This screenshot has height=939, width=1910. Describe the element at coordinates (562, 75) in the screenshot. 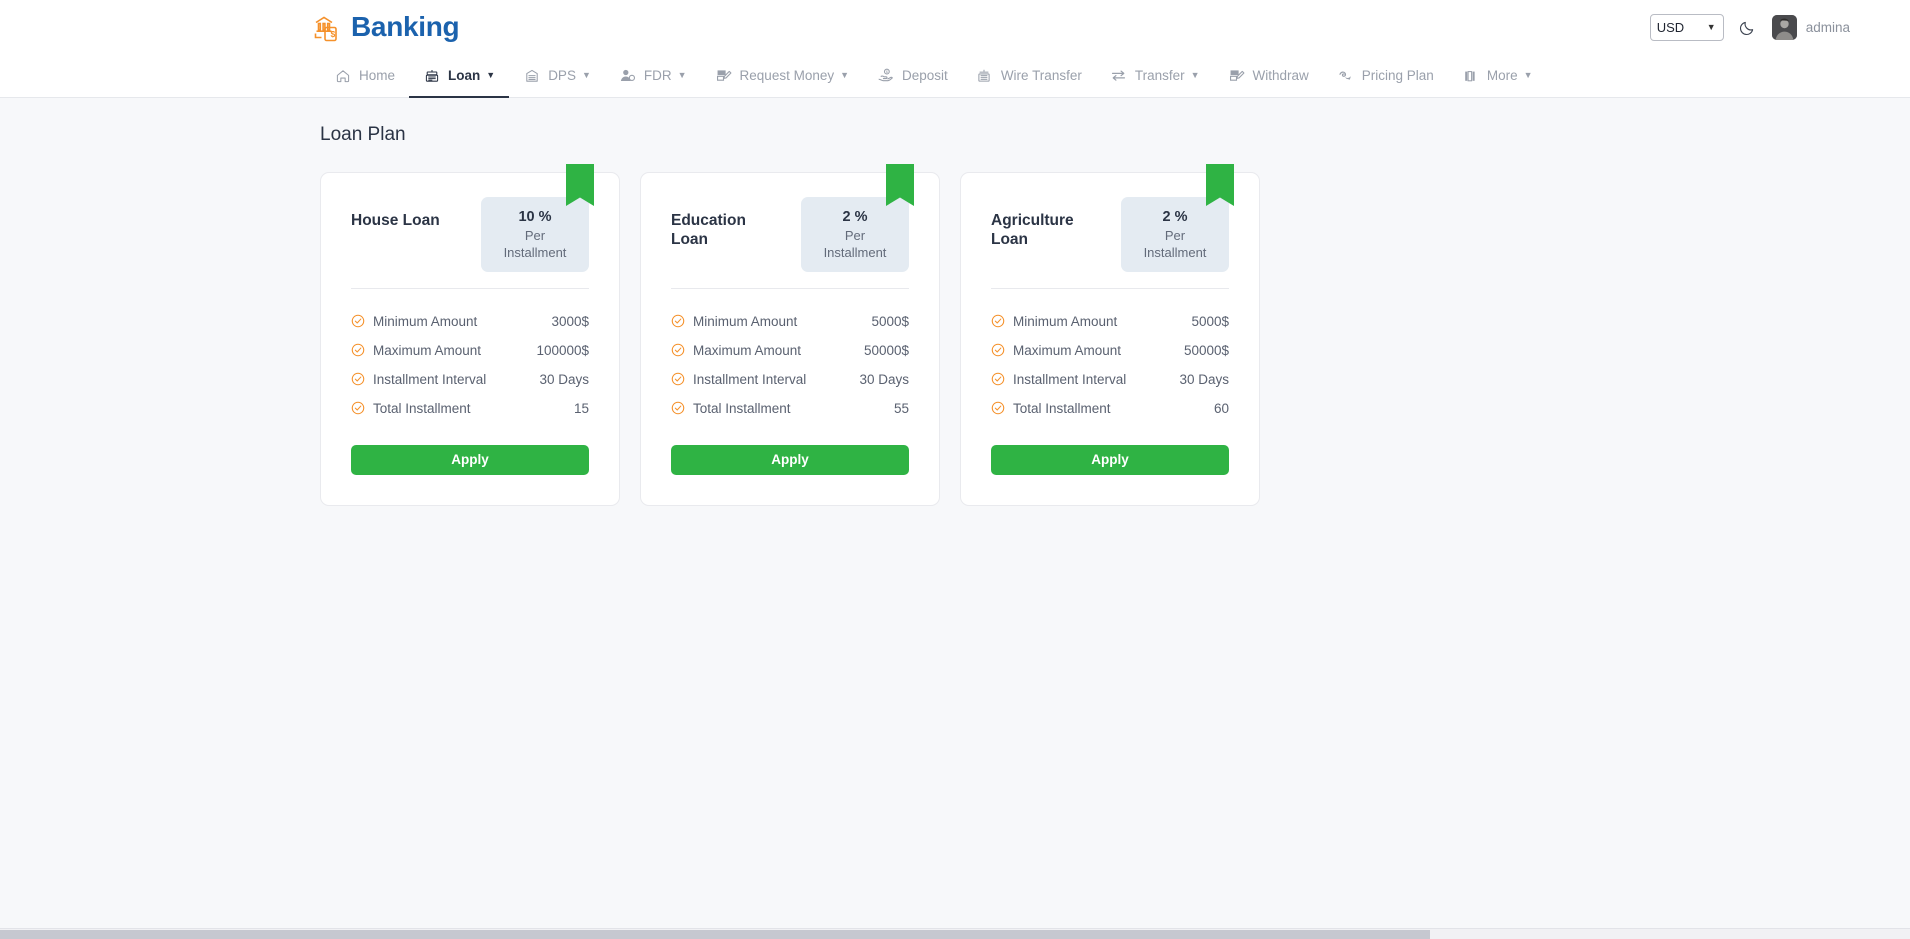

I see `nav-label: DPS` at that location.